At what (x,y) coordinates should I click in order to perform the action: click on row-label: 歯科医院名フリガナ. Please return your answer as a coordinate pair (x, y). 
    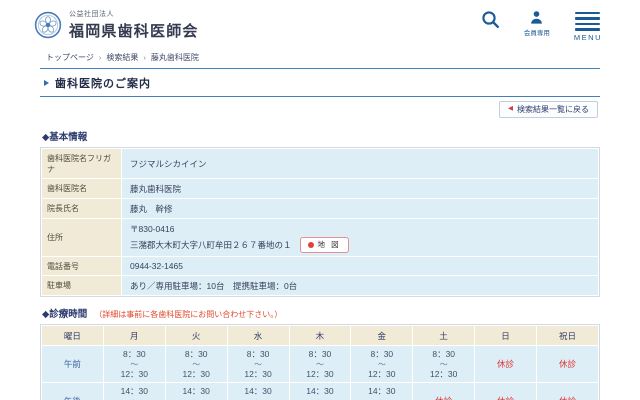
    Looking at the image, I should click on (81, 163).